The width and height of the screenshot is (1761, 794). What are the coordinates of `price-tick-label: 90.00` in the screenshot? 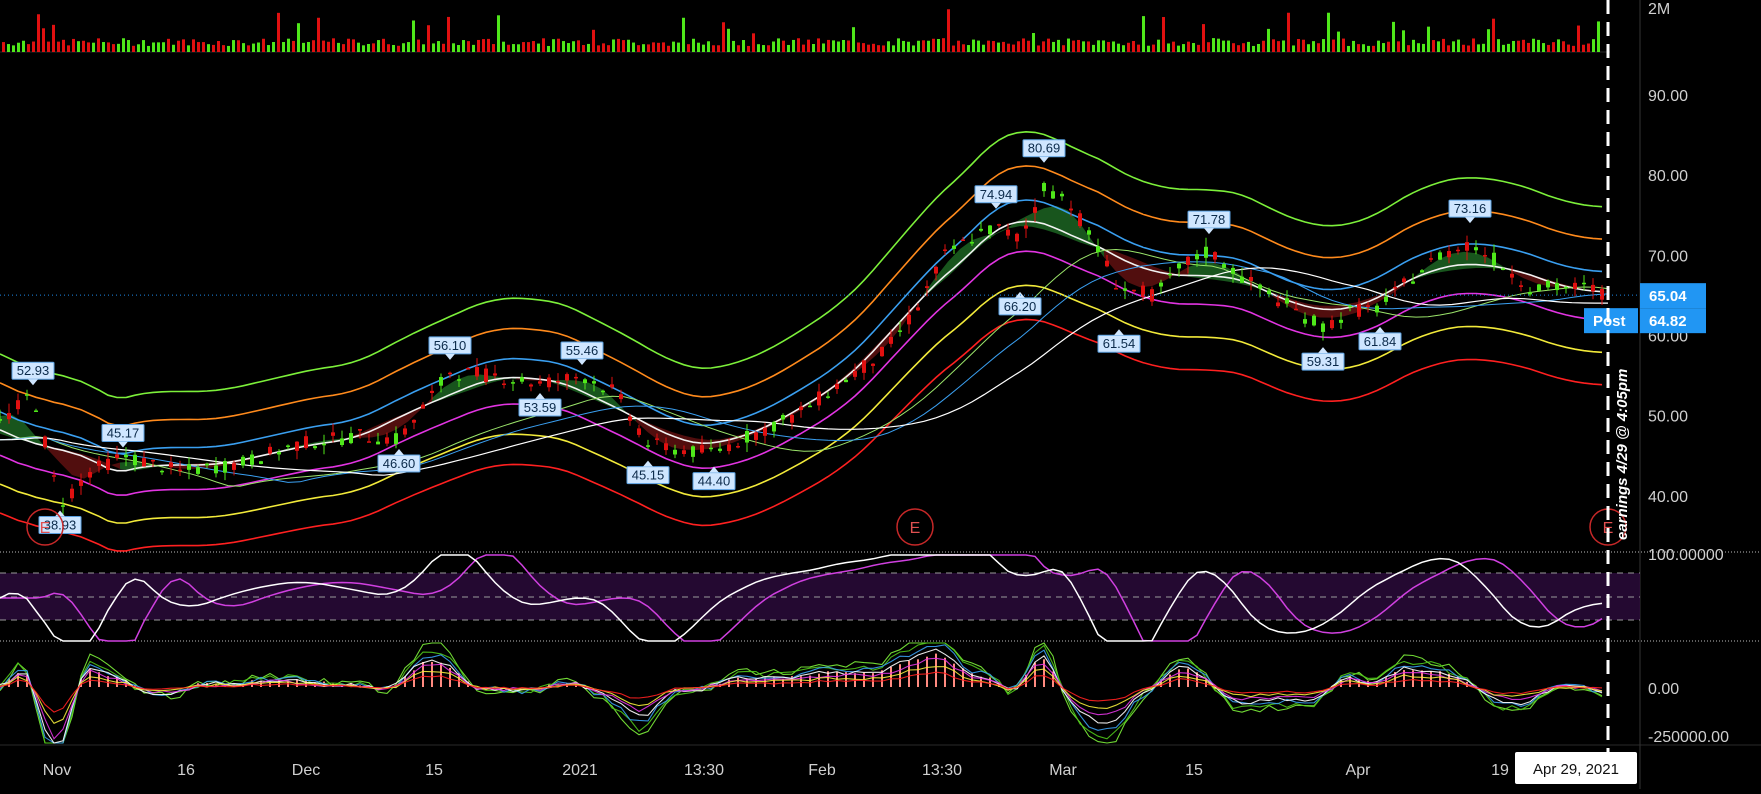 It's located at (1668, 96).